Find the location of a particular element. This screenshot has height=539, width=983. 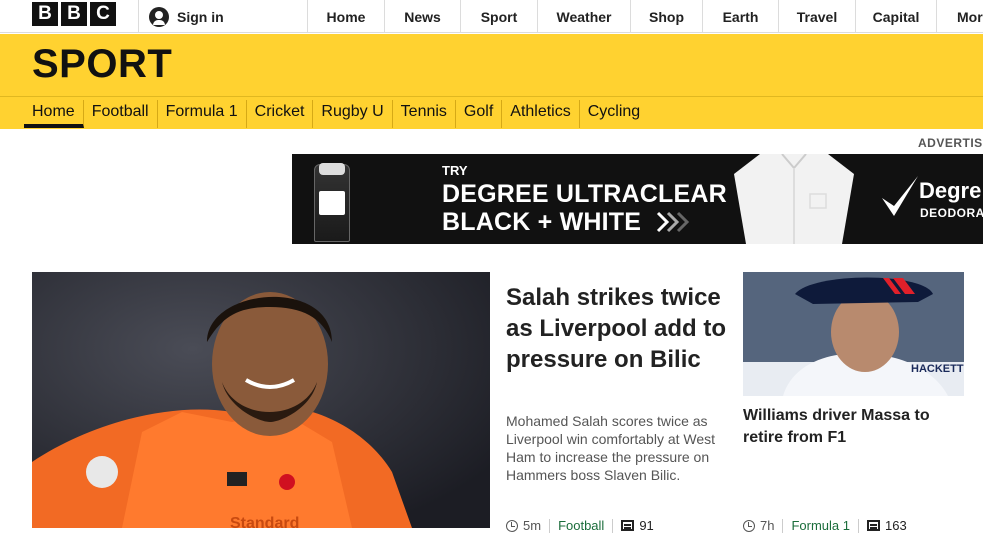

deodorant-product-image is located at coordinates (332, 202).